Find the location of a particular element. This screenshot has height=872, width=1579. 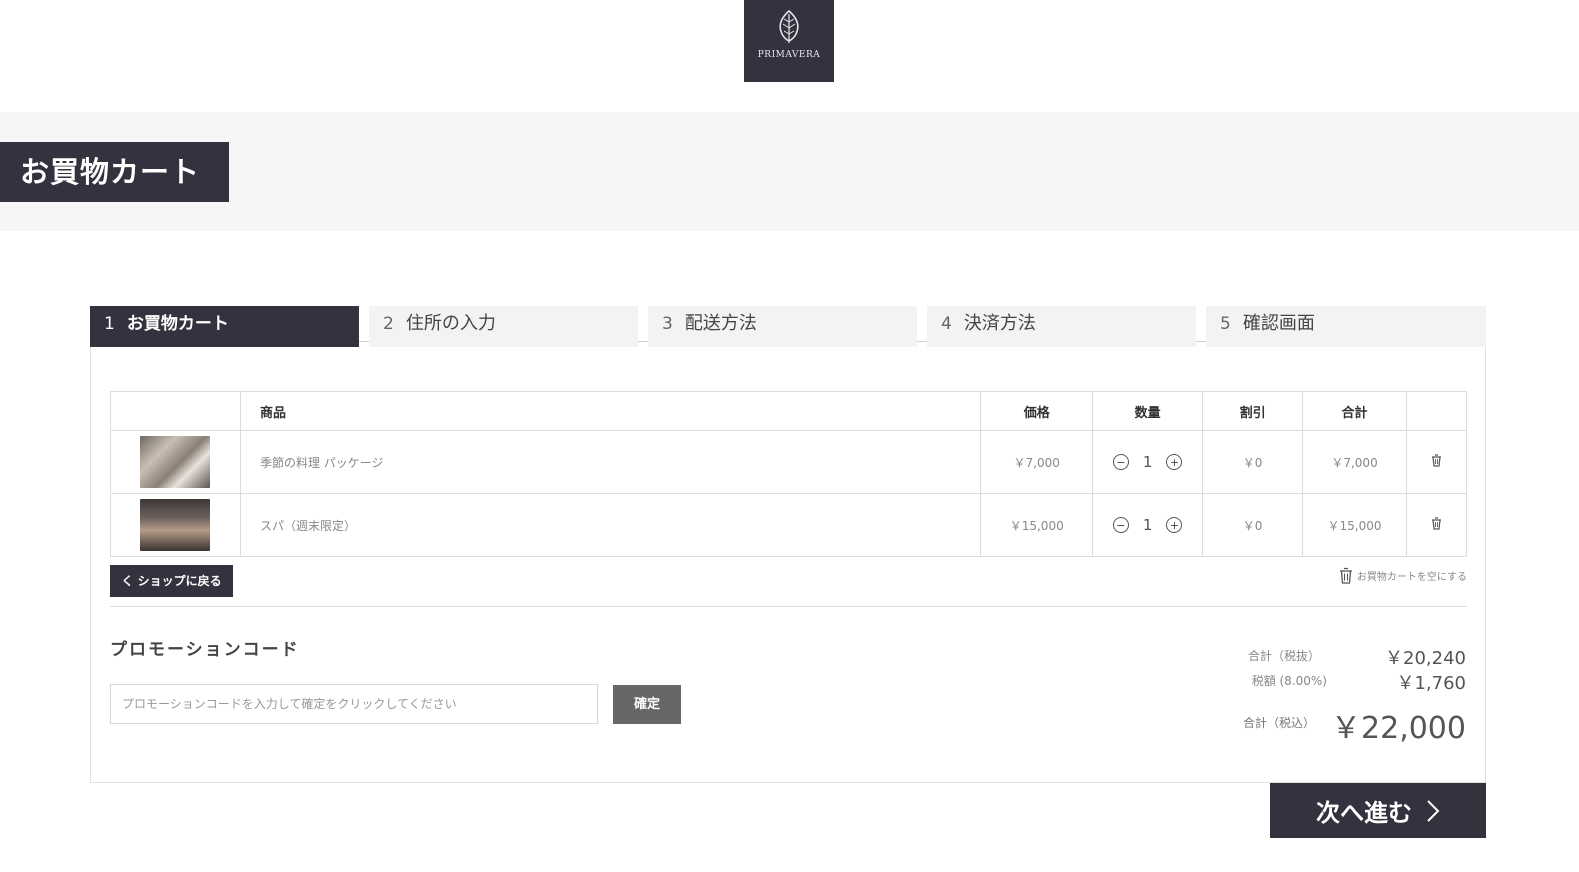

header-total: 合計 is located at coordinates (1354, 411).